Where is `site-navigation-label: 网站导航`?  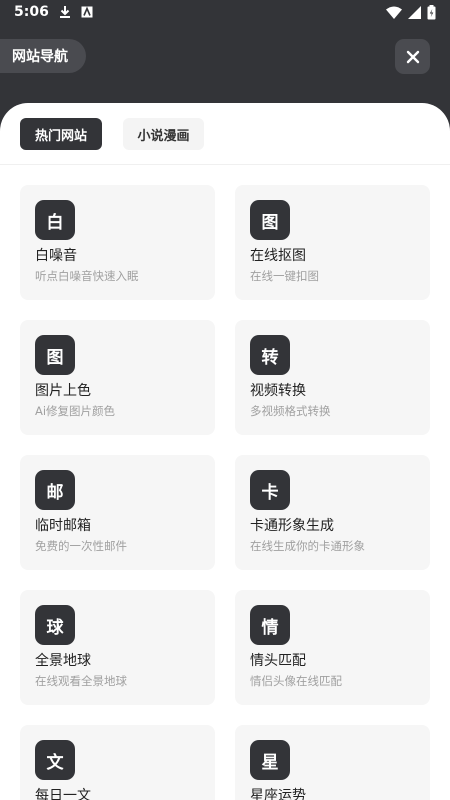 site-navigation-label: 网站导航 is located at coordinates (43, 56).